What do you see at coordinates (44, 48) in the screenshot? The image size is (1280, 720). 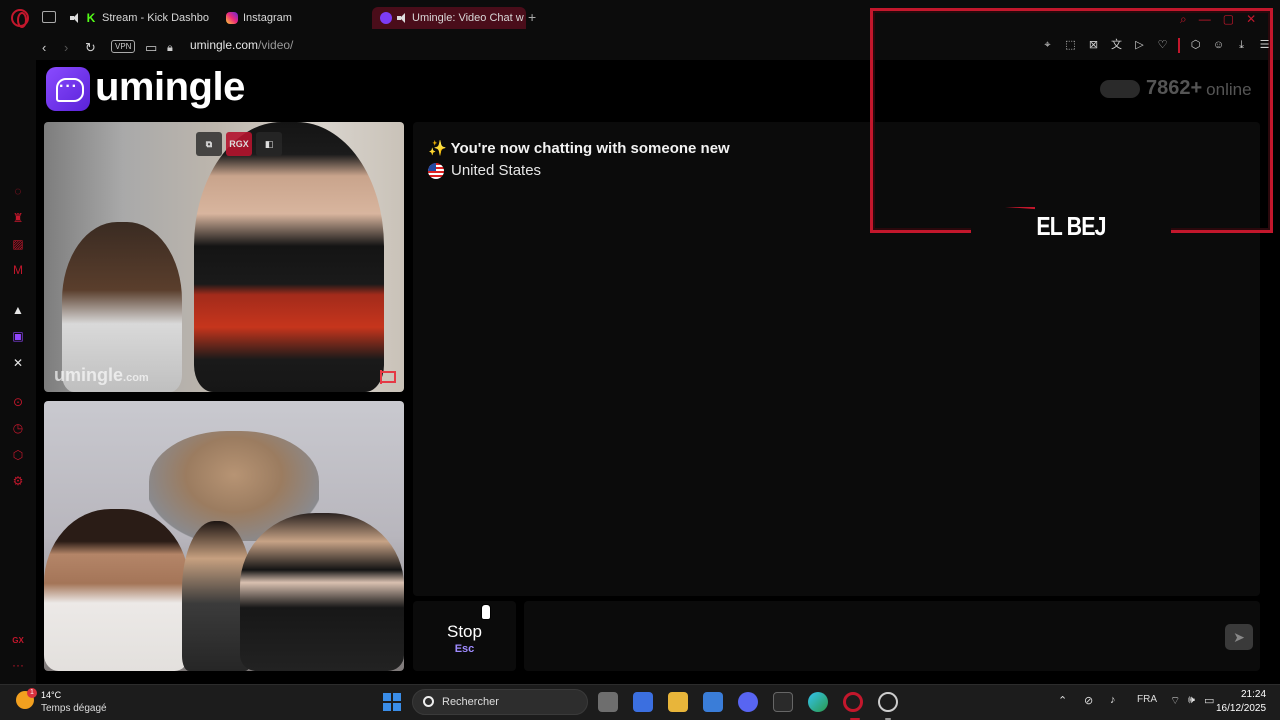 I see `back-icon: ‹` at bounding box center [44, 48].